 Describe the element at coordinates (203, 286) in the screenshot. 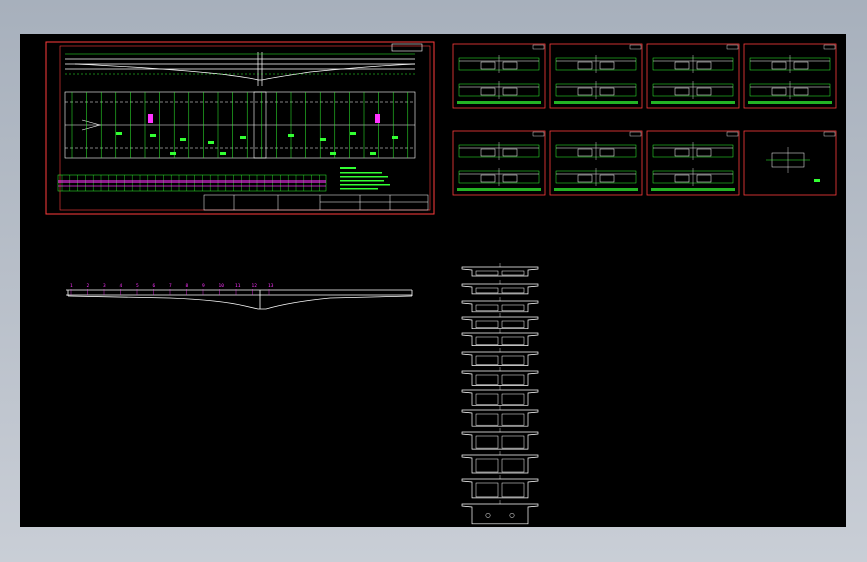

I see `node-mark-label: 9` at that location.